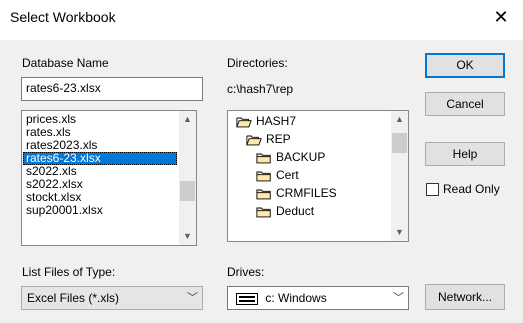 Image resolution: width=523 pixels, height=323 pixels. What do you see at coordinates (246, 272) in the screenshot?
I see `drives-label: Drives:` at bounding box center [246, 272].